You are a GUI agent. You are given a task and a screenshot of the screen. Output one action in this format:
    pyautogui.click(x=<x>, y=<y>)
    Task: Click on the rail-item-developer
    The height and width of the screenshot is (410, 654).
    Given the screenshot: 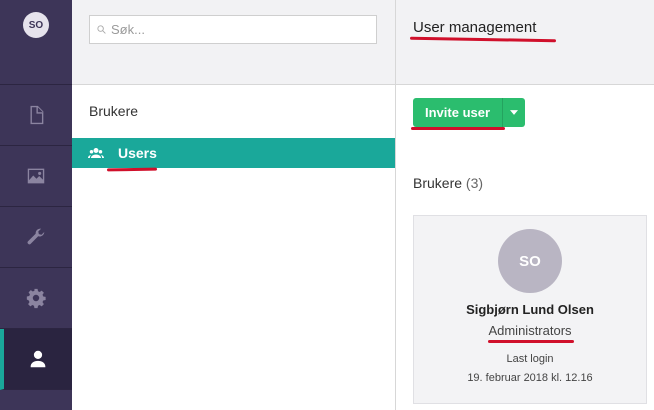 What is the action you would take?
    pyautogui.click(x=36, y=237)
    